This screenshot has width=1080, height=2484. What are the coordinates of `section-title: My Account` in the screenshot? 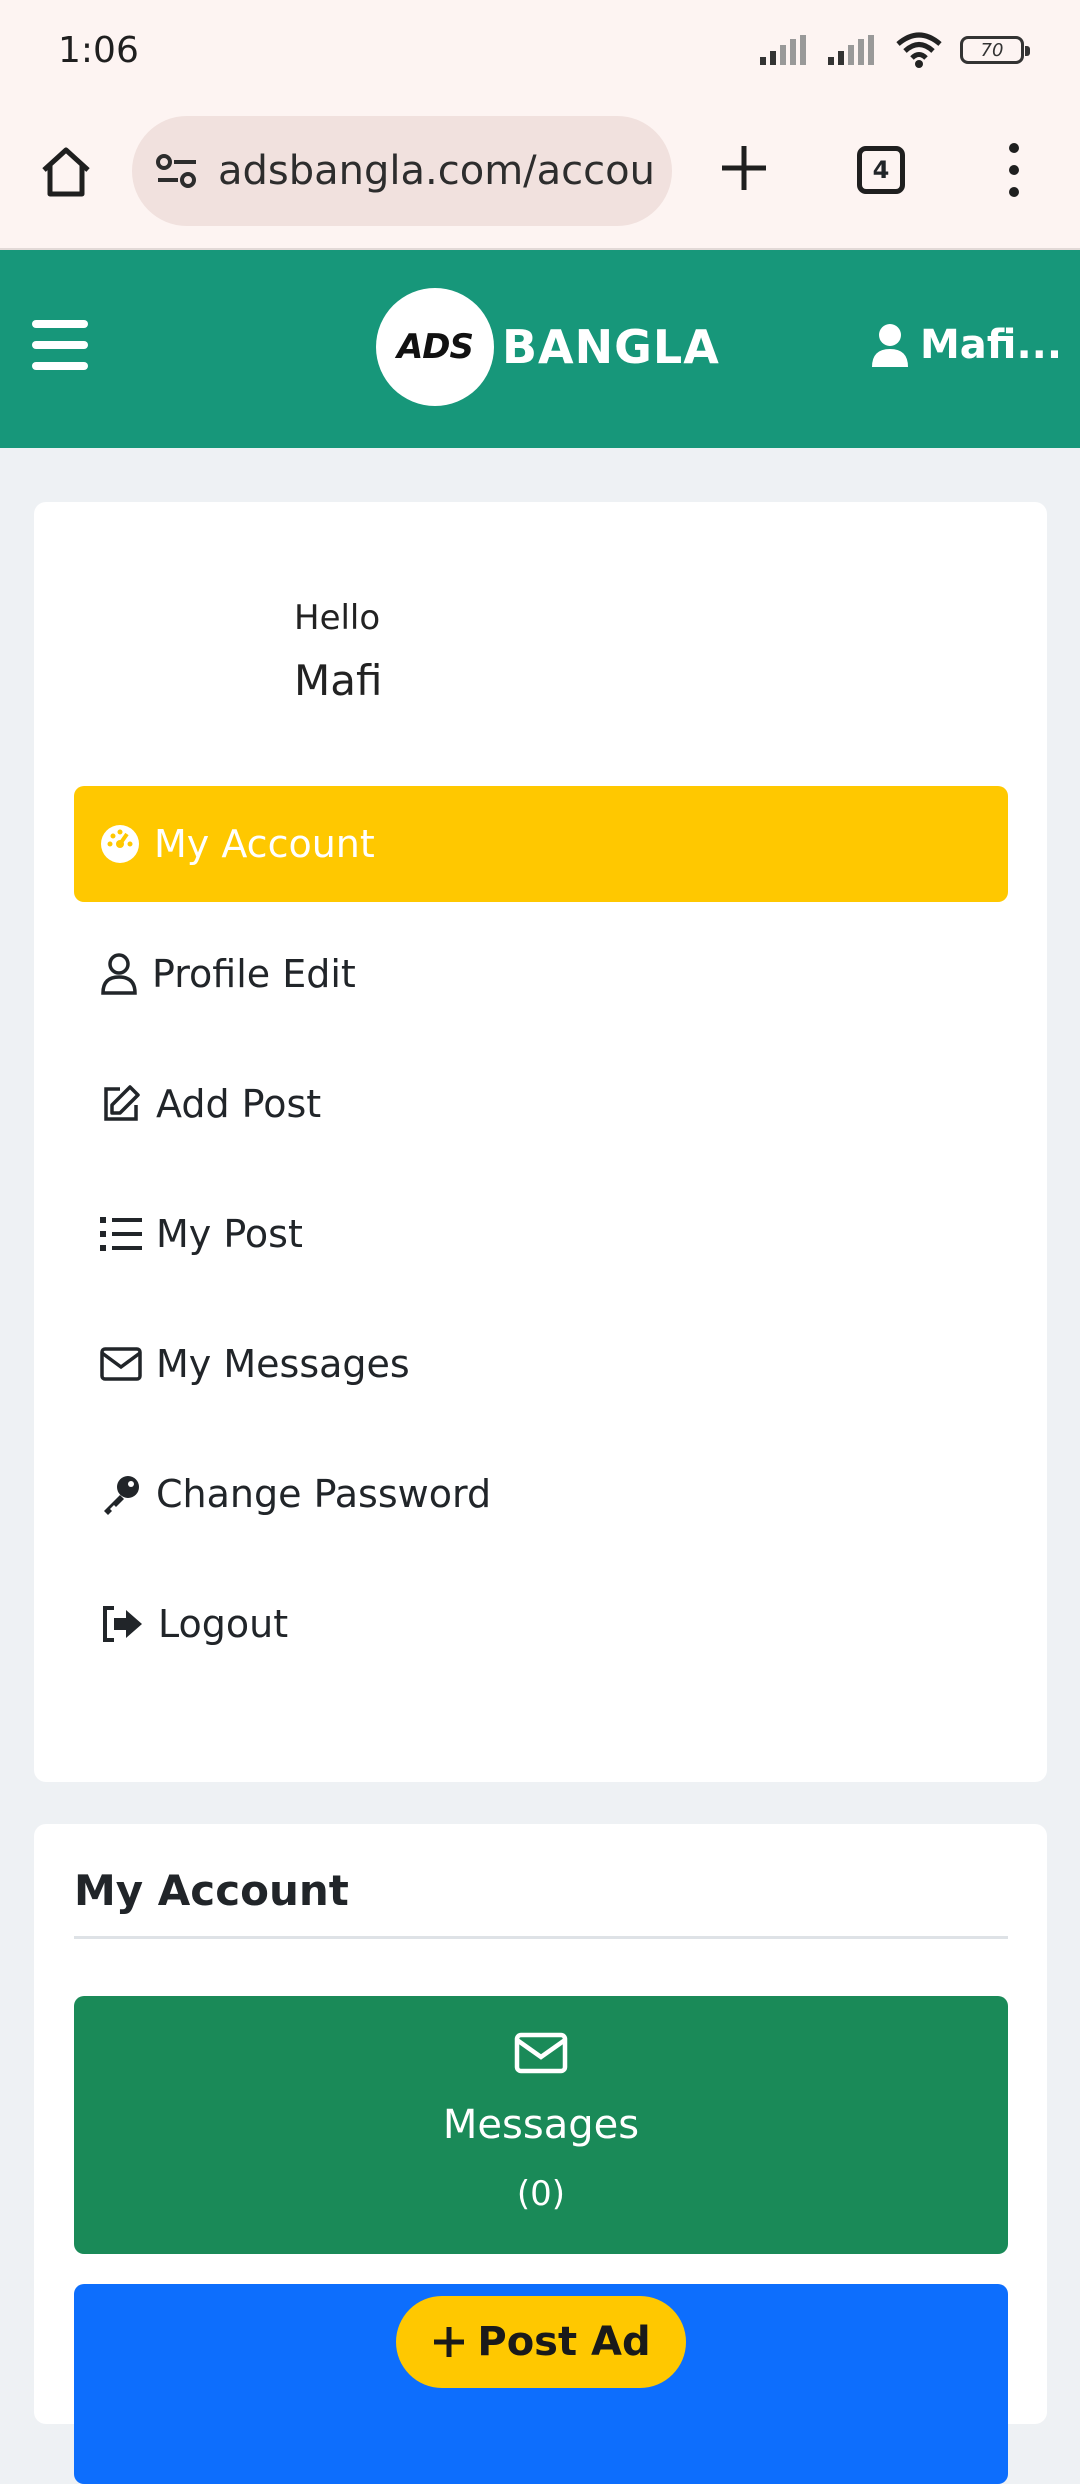 It's located at (211, 1890).